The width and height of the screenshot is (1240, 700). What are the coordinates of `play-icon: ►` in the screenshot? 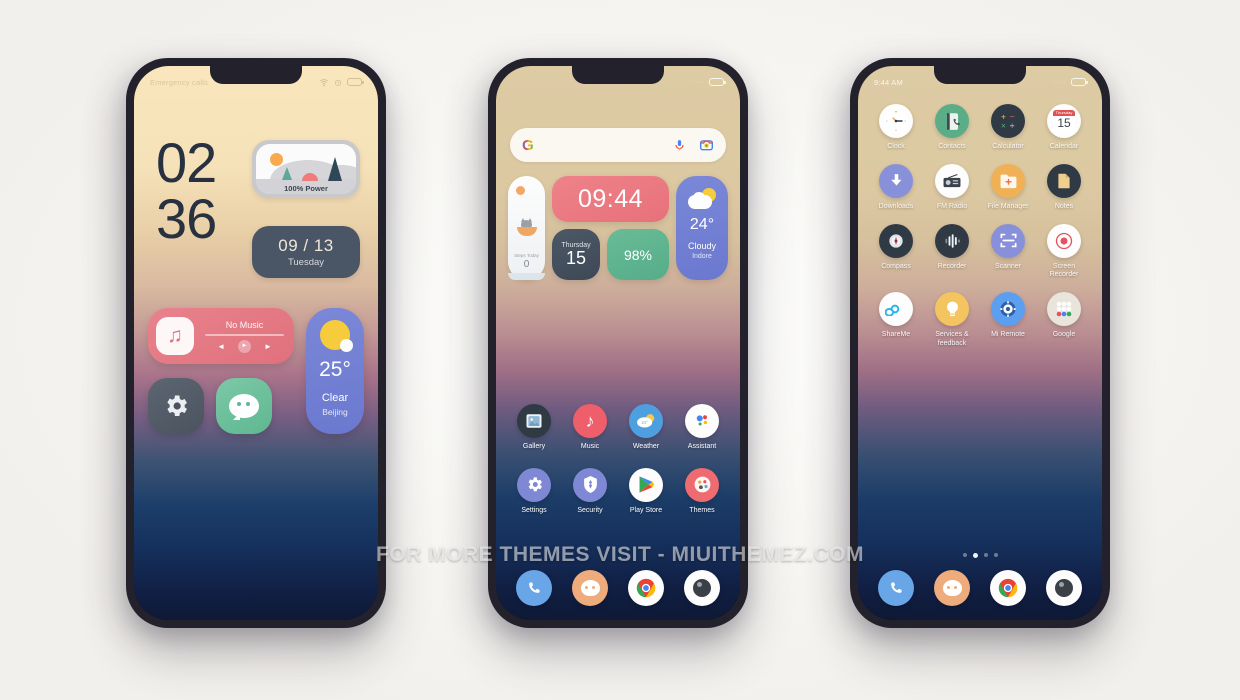 It's located at (244, 346).